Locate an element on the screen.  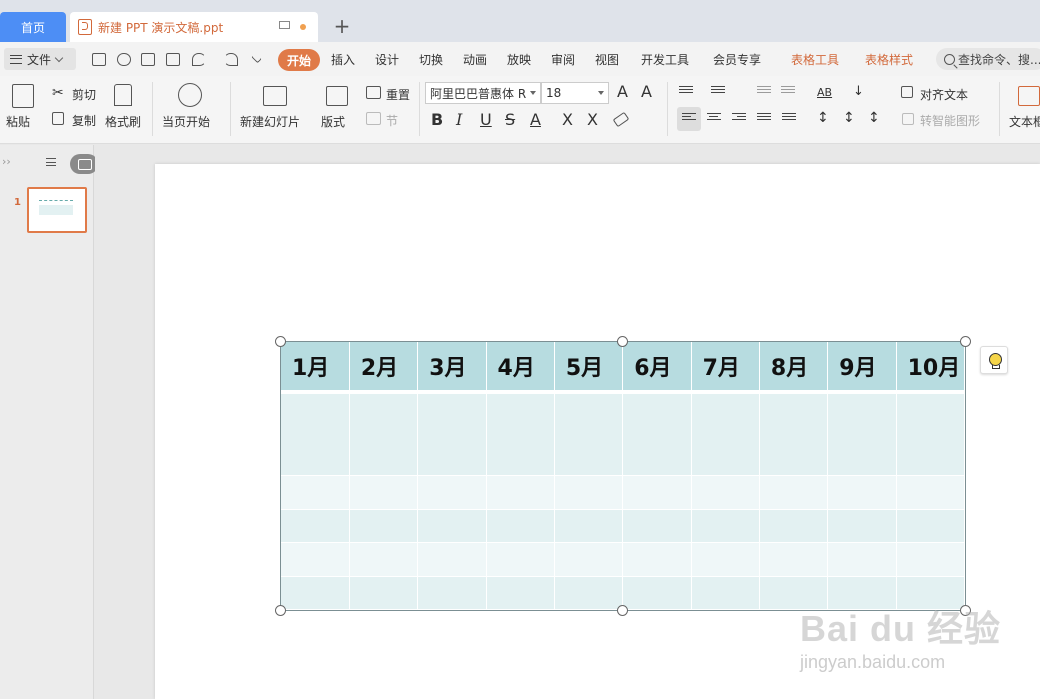
header-cell: 1月 is located at coordinates (315, 368).